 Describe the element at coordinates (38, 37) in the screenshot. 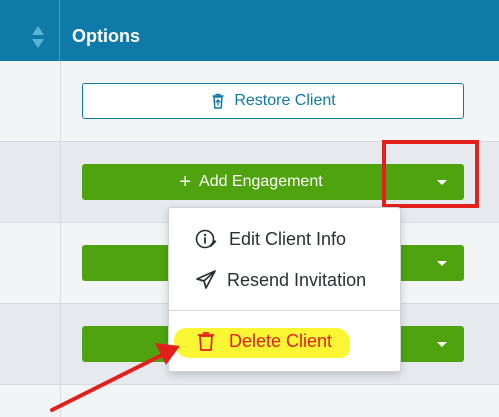

I see `sort-icon` at that location.